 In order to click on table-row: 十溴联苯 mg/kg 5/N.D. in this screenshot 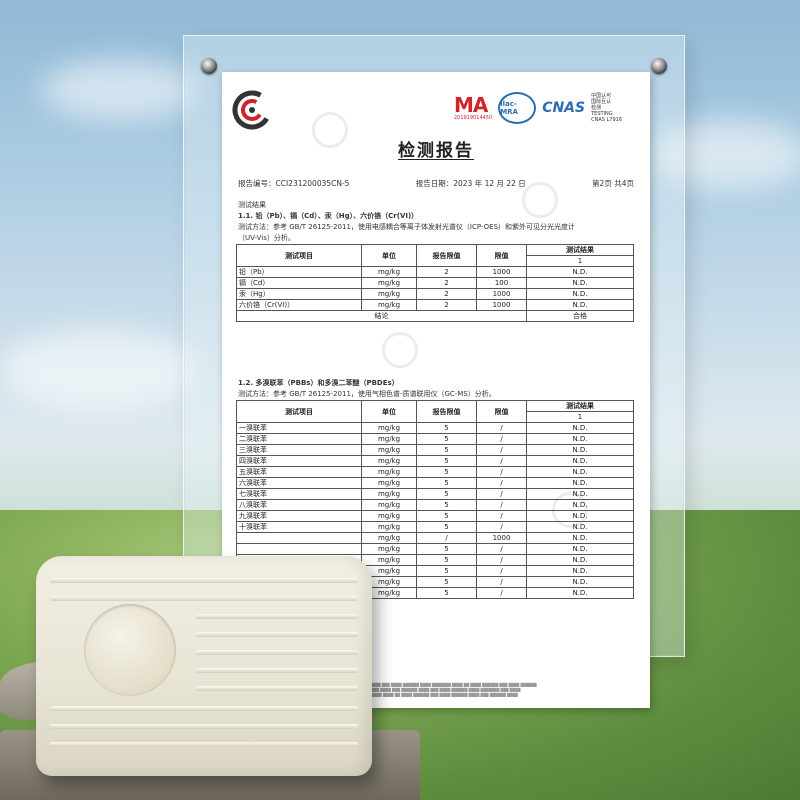, I will do `click(435, 527)`.